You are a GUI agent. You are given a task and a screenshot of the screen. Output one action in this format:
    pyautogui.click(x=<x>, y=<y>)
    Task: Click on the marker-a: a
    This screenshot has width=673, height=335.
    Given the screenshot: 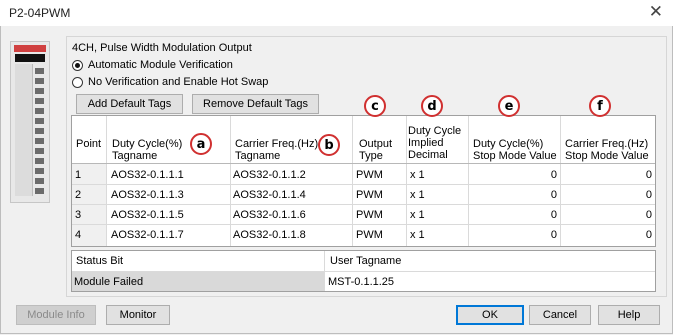 What is the action you would take?
    pyautogui.click(x=201, y=144)
    